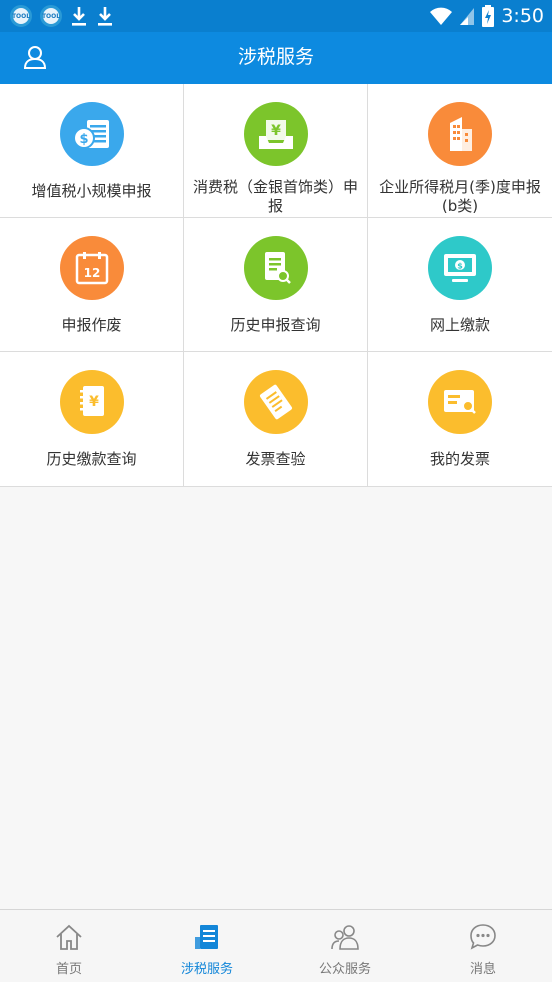 This screenshot has width=552, height=982. What do you see at coordinates (91, 273) in the screenshot?
I see `svg-text: 12` at bounding box center [91, 273].